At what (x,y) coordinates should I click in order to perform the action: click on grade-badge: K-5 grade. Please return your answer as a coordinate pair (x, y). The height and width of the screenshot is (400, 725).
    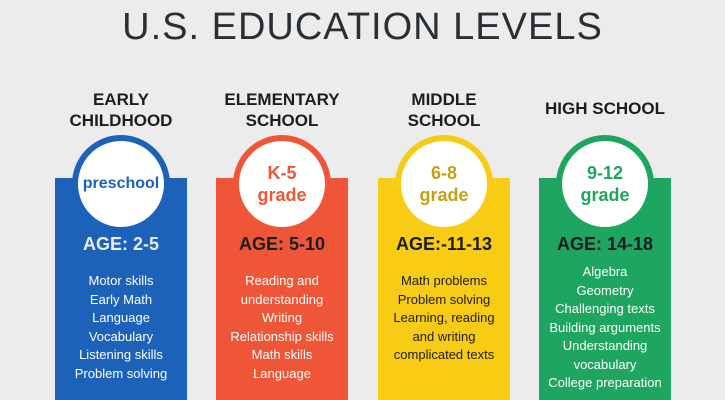
    Looking at the image, I should click on (282, 184).